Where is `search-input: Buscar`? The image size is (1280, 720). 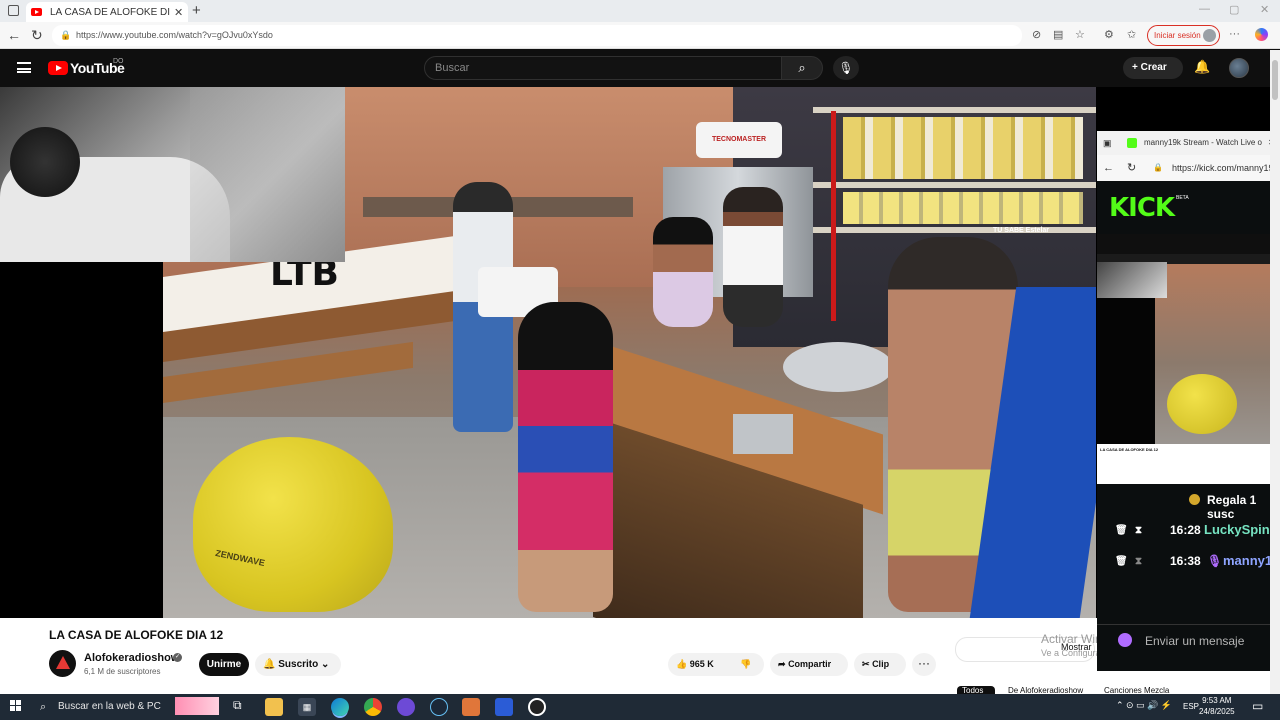
search-input: Buscar is located at coordinates (603, 68).